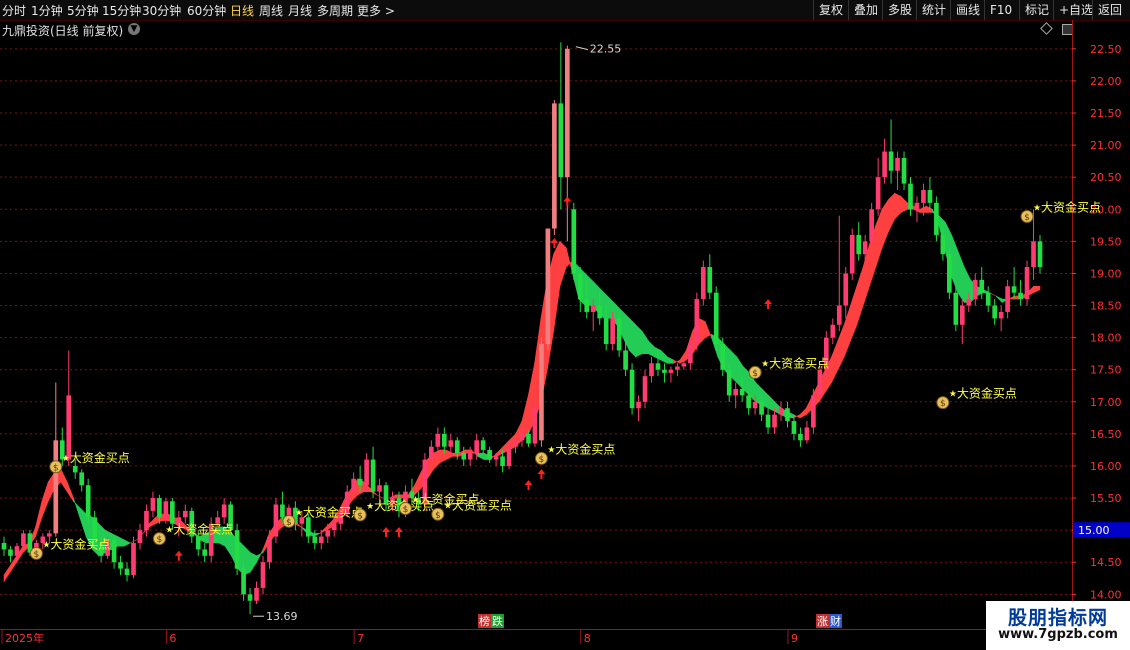  Describe the element at coordinates (1106, 273) in the screenshot. I see `y-tick-label: 19.00` at that location.